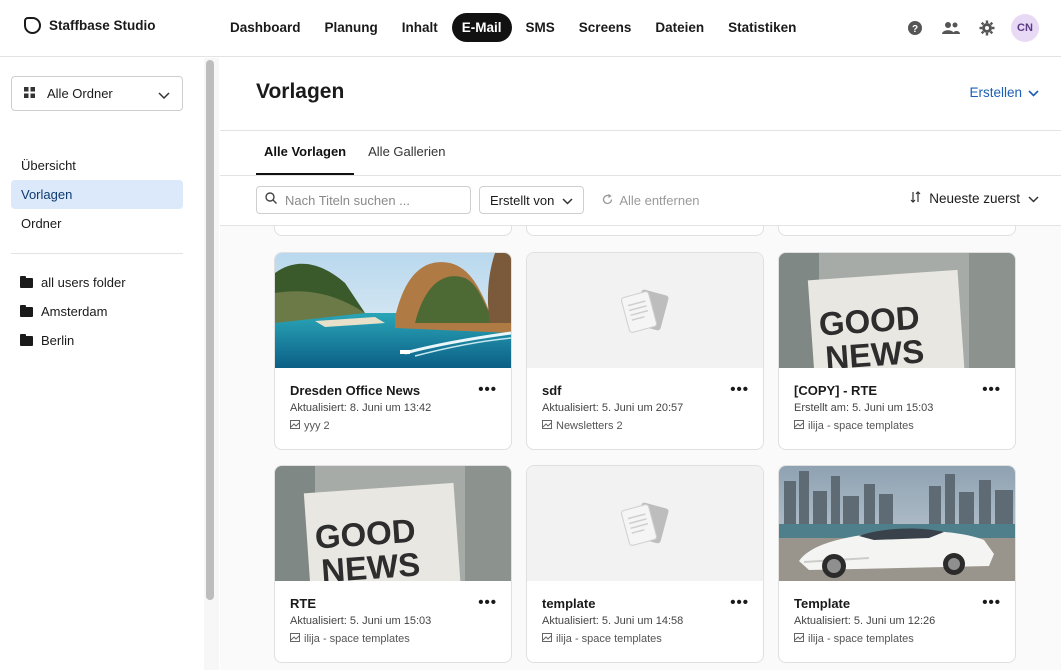 The height and width of the screenshot is (670, 1061). I want to click on card-title: [COPY] - RTE, so click(836, 390).